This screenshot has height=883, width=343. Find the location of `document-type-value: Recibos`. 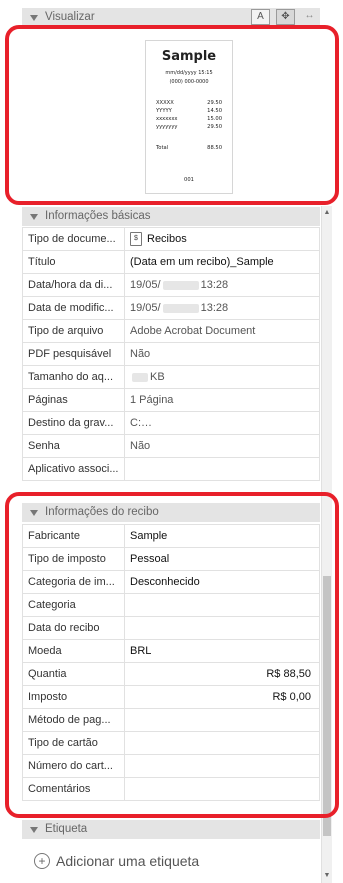

document-type-value: Recibos is located at coordinates (167, 238).